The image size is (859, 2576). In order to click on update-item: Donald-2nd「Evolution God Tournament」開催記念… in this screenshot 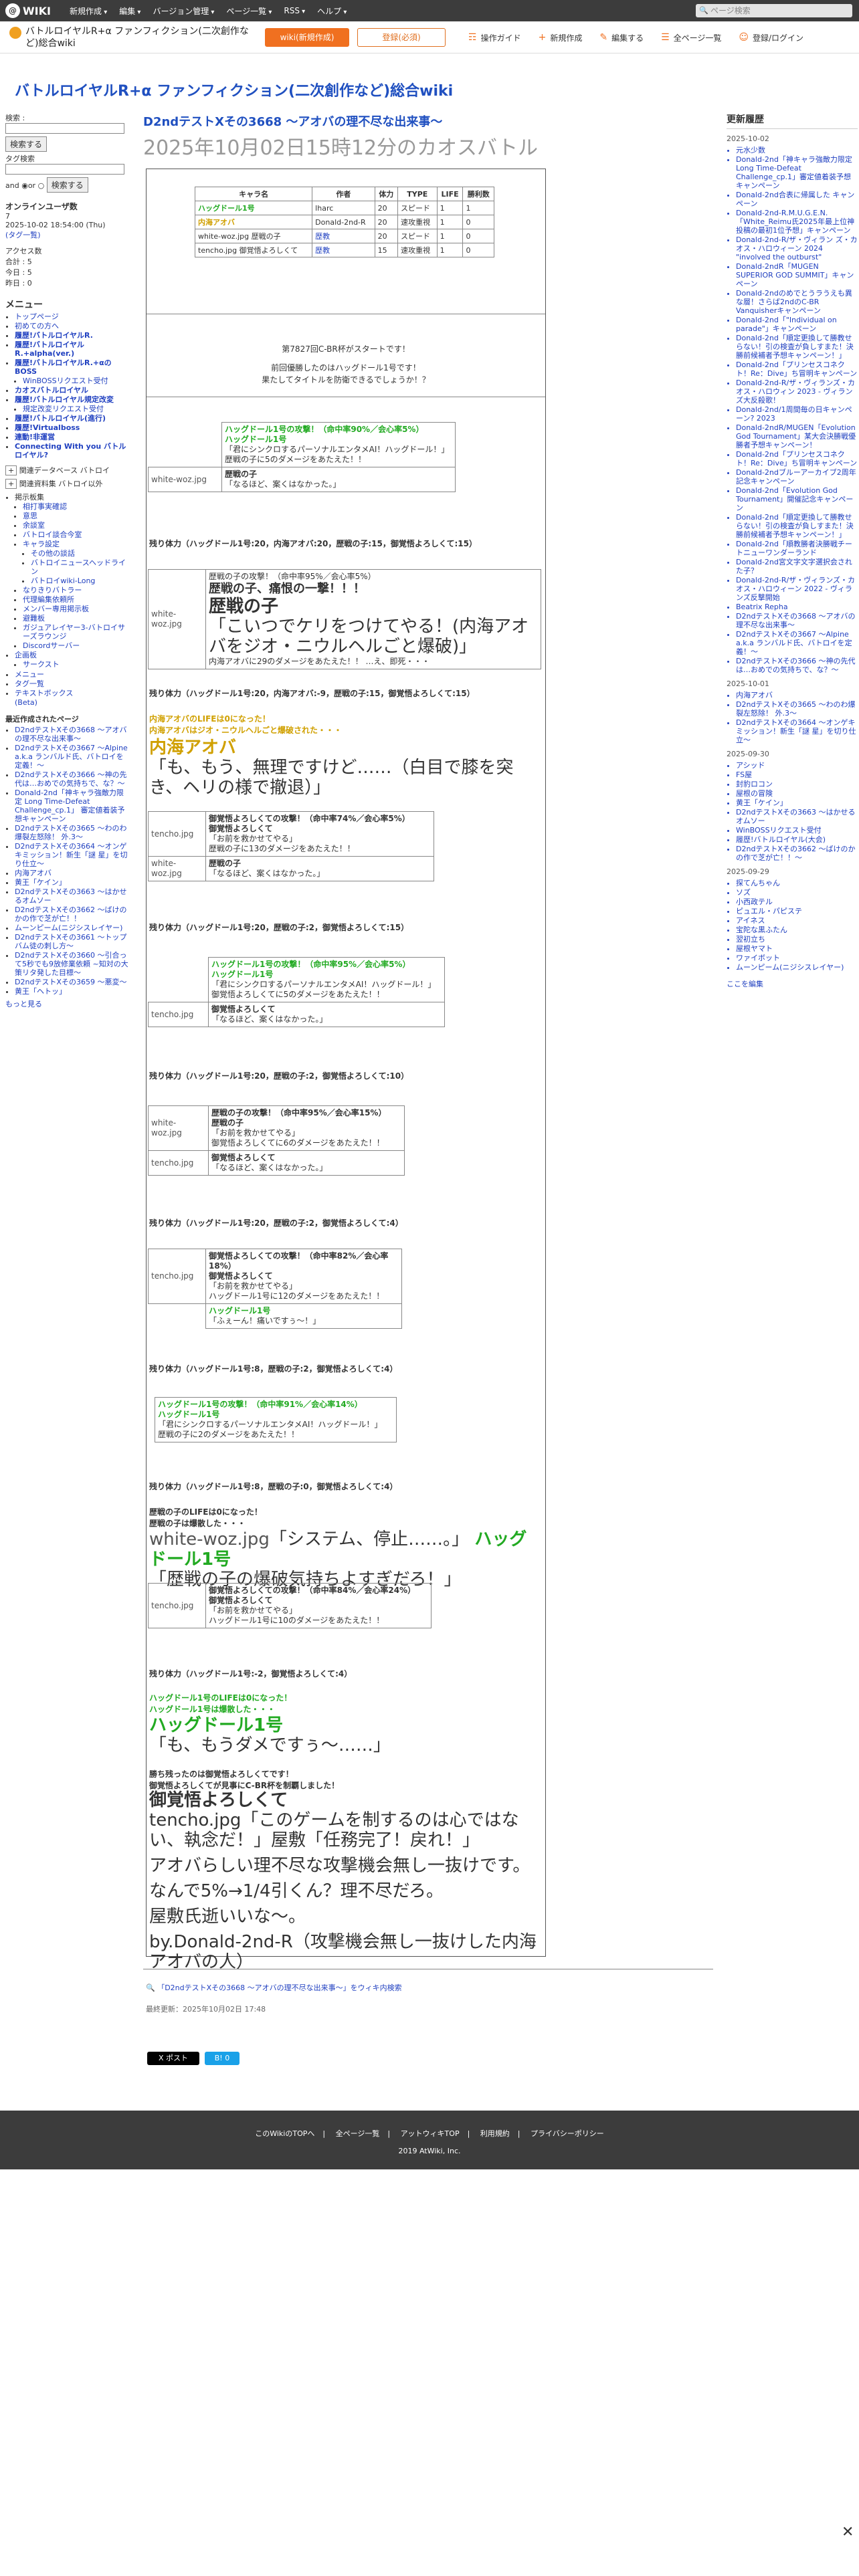, I will do `click(797, 499)`.